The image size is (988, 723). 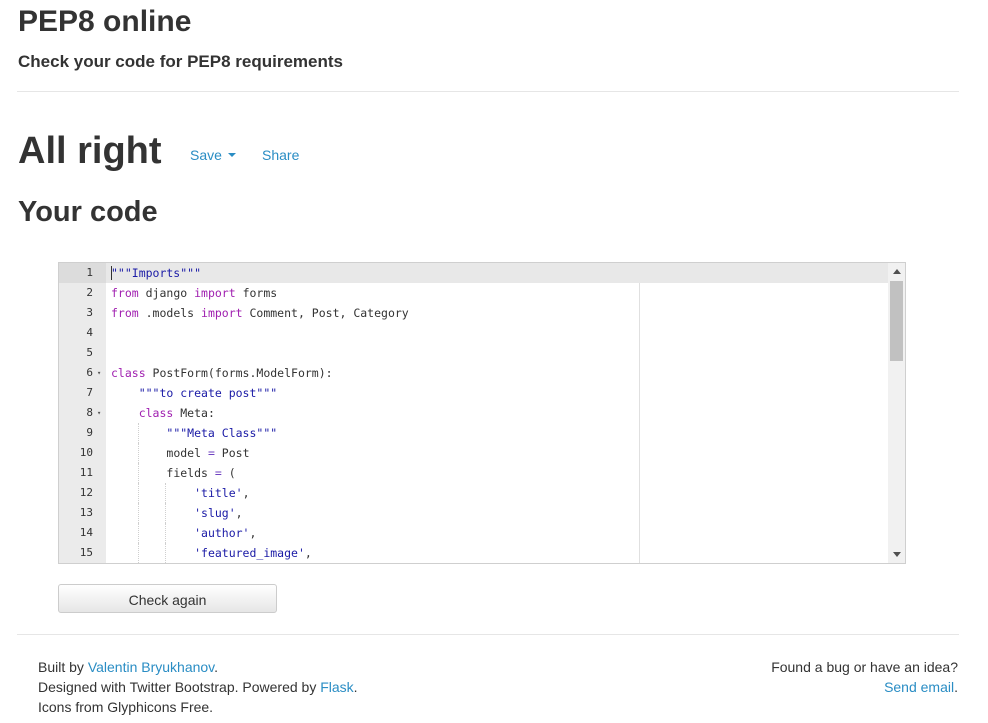 I want to click on code-line: 10 model = Post, so click(x=473, y=453).